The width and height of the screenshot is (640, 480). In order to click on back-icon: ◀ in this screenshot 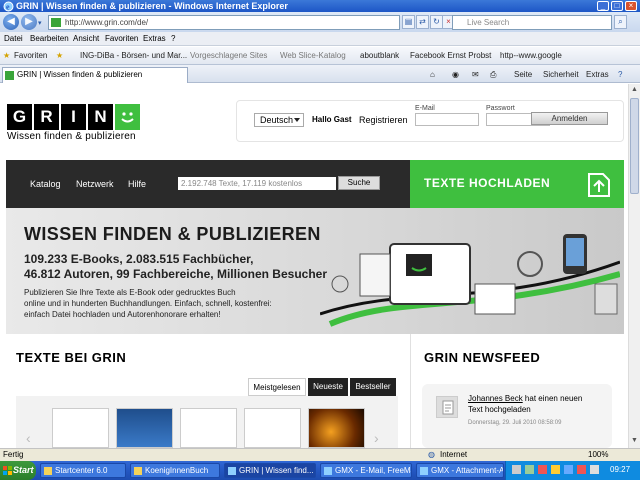, I will do `click(11, 22)`.